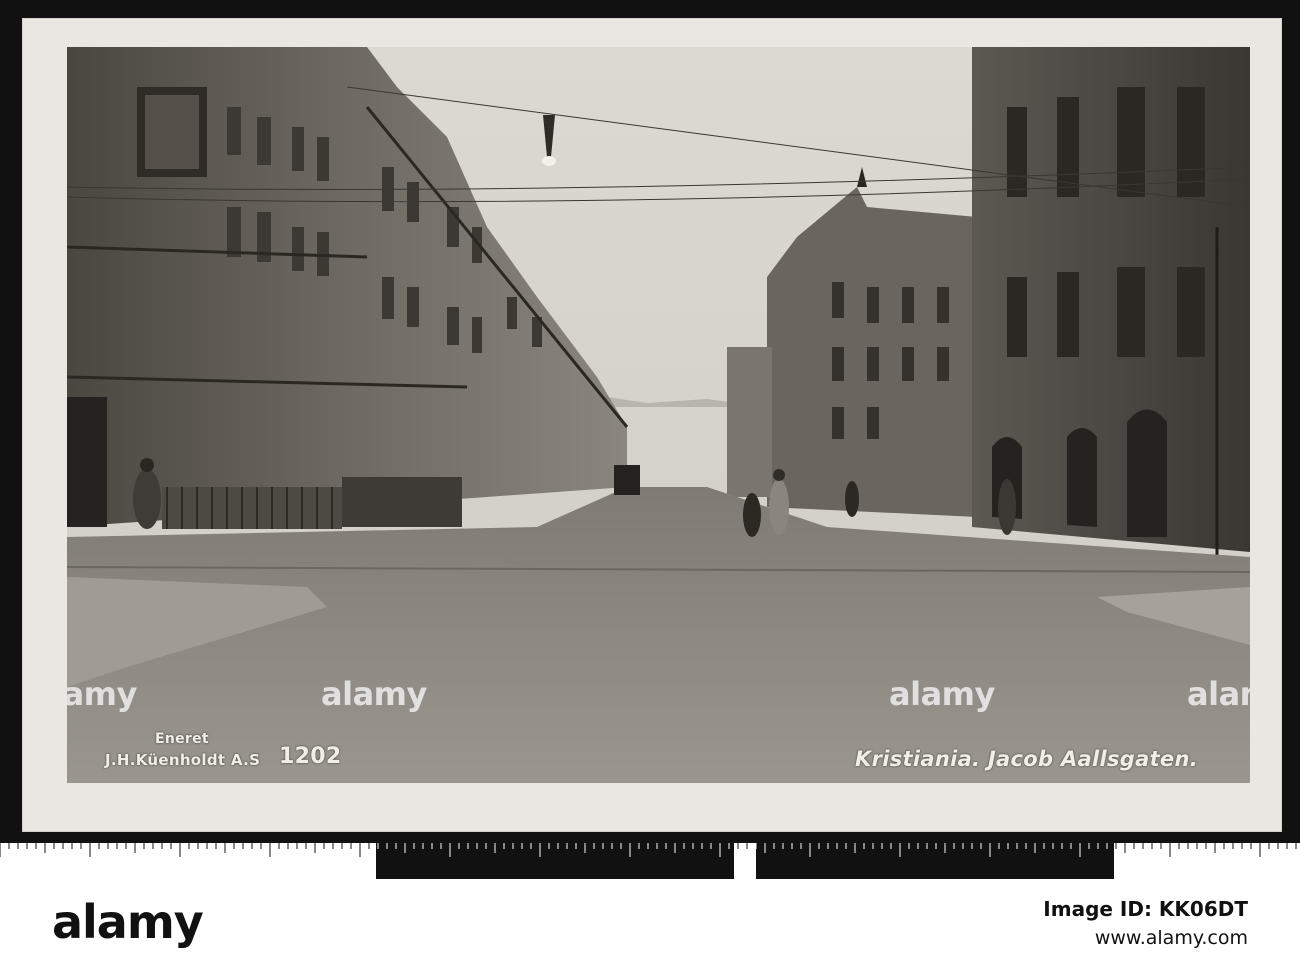 Image resolution: width=1300 pixels, height=969 pixels. Describe the element at coordinates (1007, 507) in the screenshot. I see `pedestrian-right` at that location.